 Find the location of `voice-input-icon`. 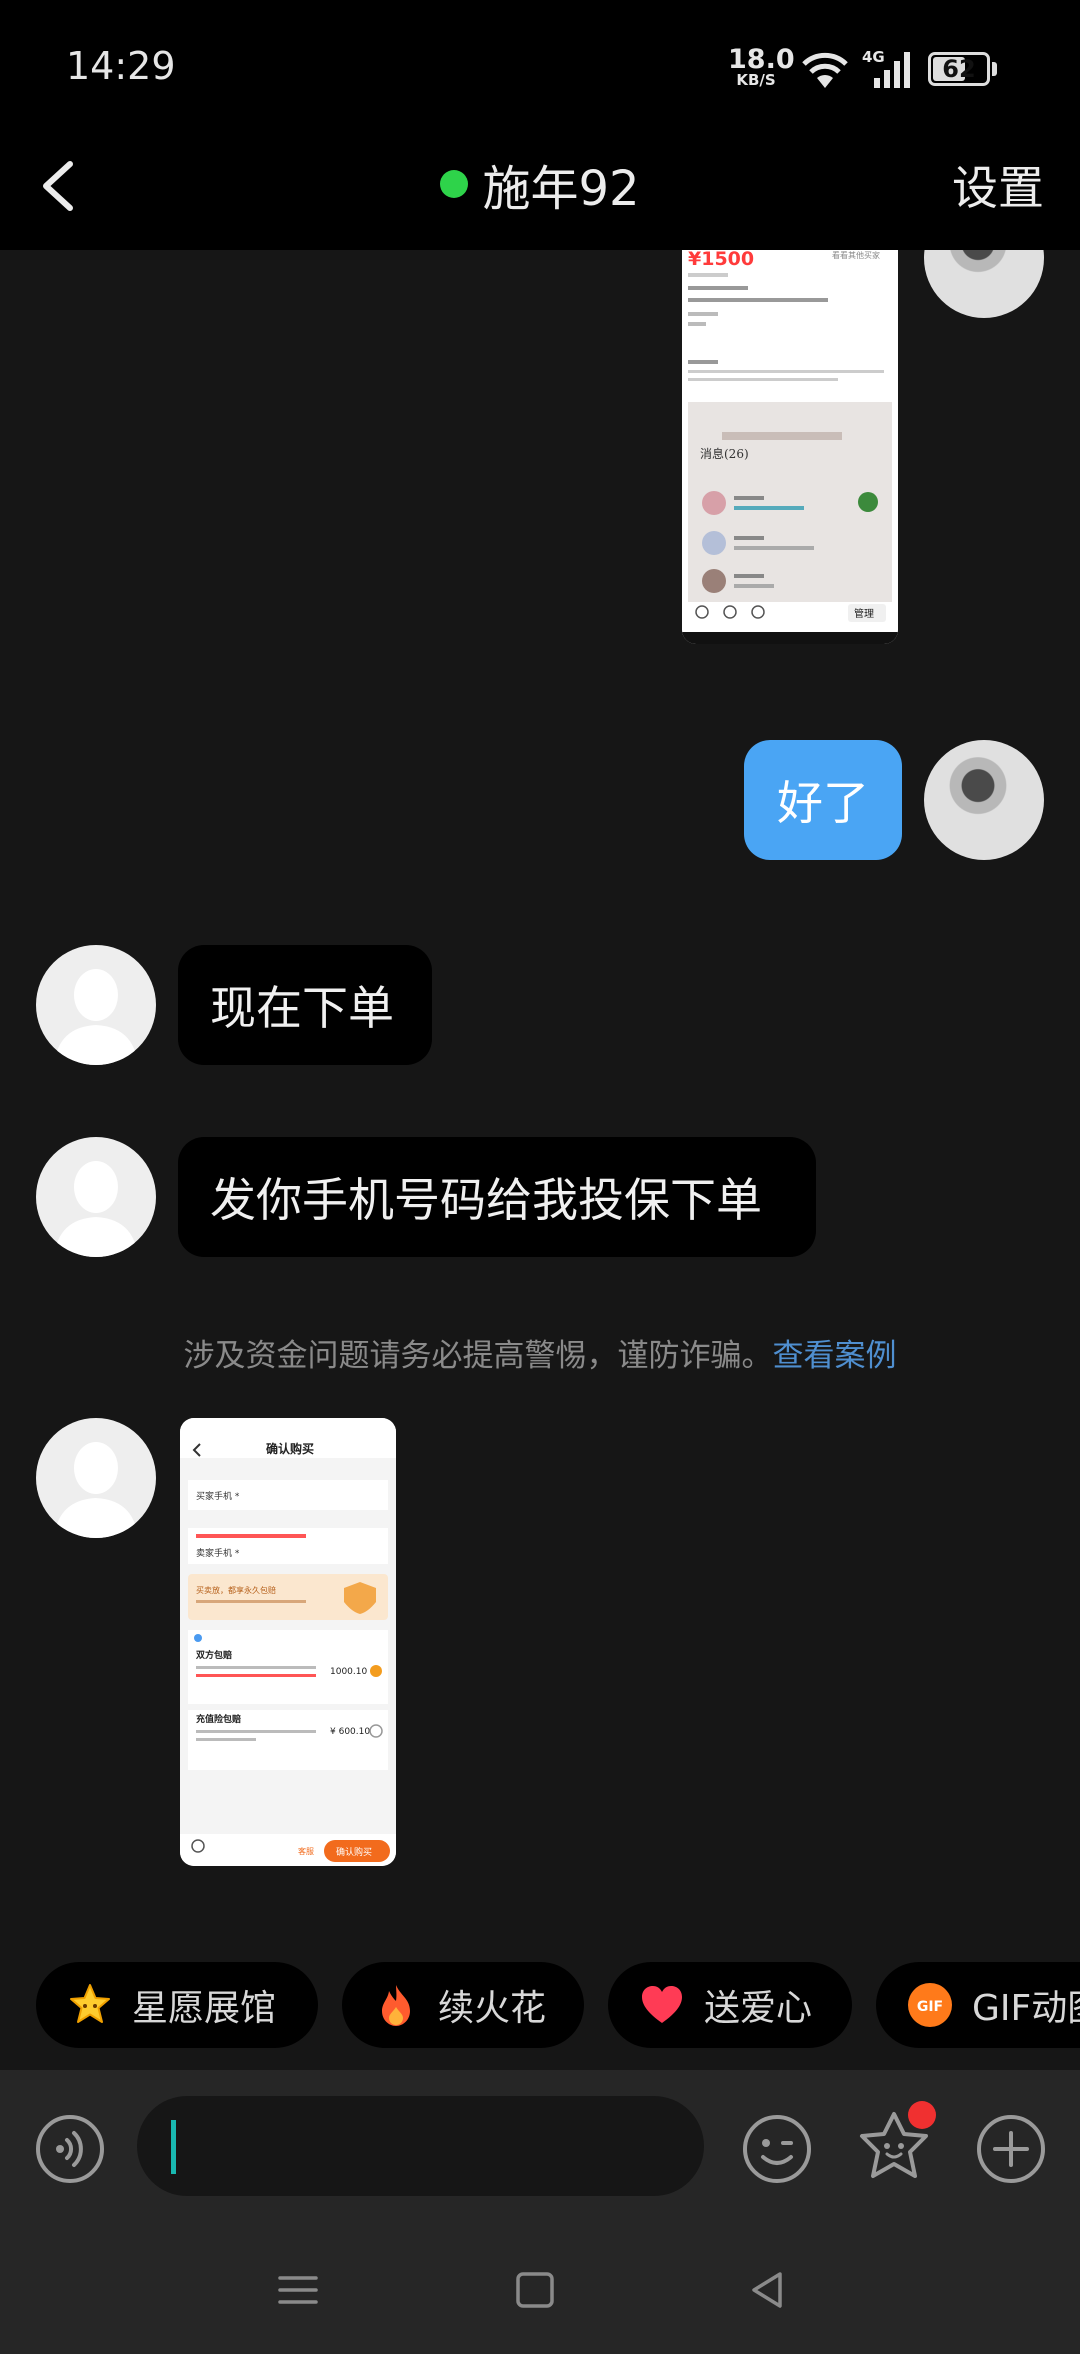

voice-input-icon is located at coordinates (70, 2149).